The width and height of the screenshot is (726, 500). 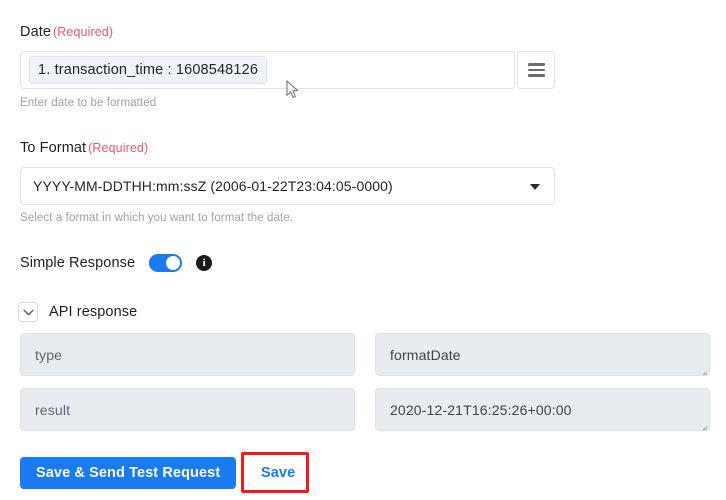 I want to click on date-input: 1. transaction_time : 1608548126, so click(x=267, y=70).